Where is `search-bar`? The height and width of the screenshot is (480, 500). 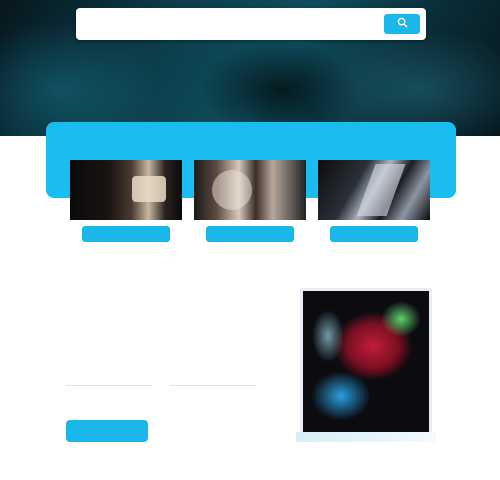
search-bar is located at coordinates (251, 24).